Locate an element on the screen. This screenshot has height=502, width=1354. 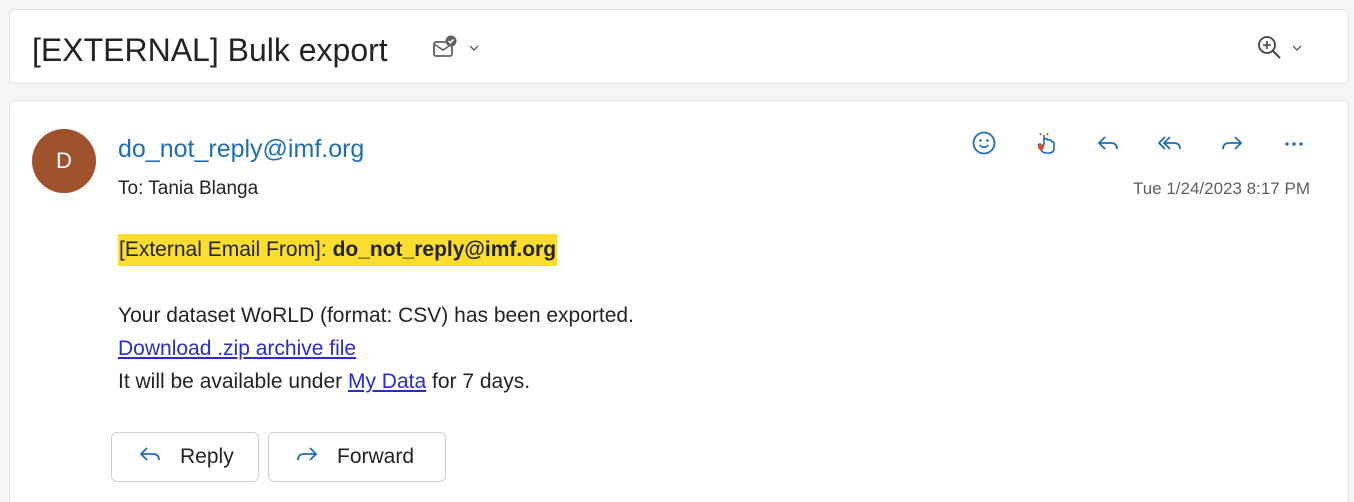
forward-button-label: Forward is located at coordinates (376, 456).